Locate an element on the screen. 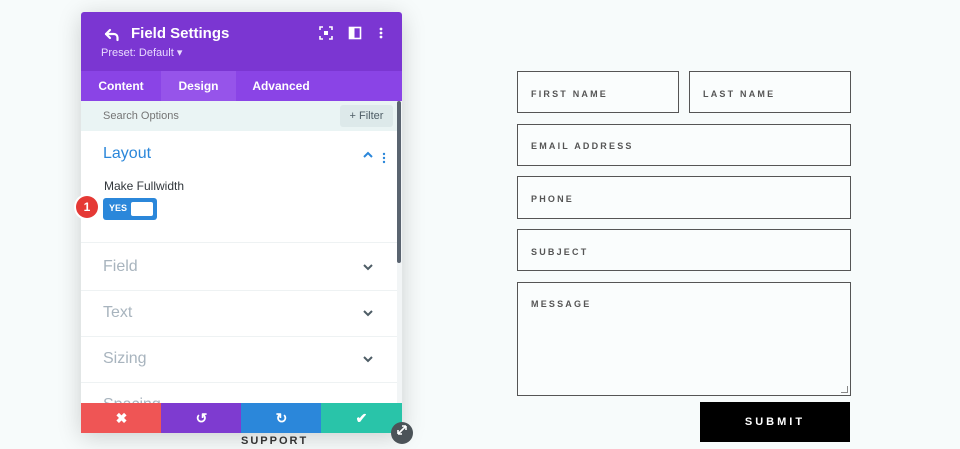 The image size is (960, 449). panel-footer: ✖ ↺ ↻ ✔ is located at coordinates (241, 418).